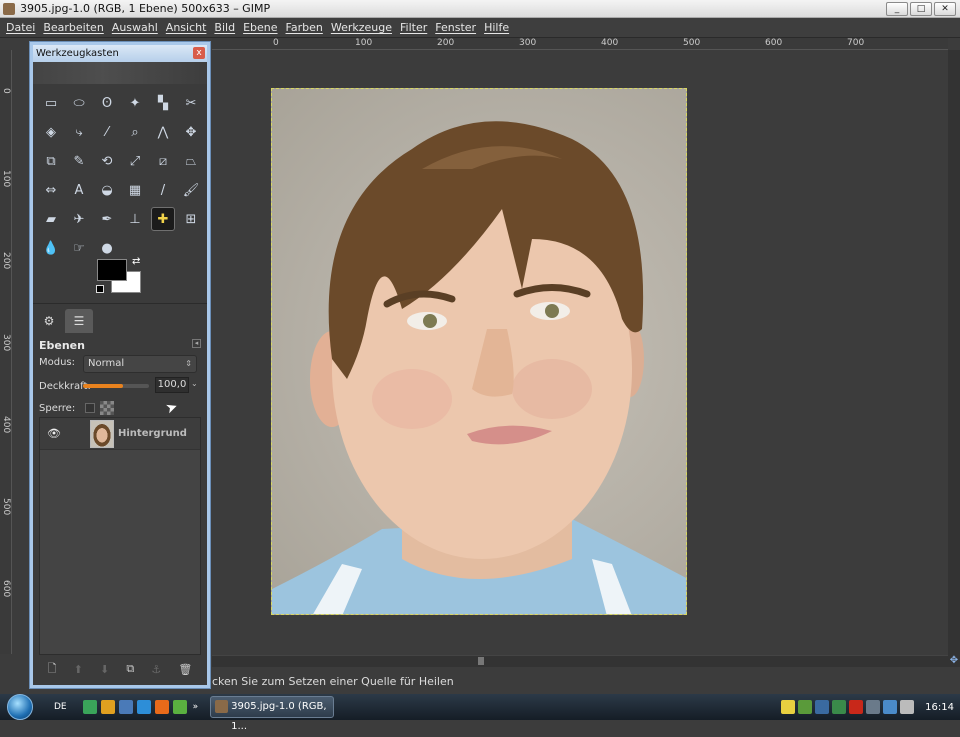 Image resolution: width=960 pixels, height=737 pixels. I want to click on lower-layer-icon: ⬇, so click(104, 669).